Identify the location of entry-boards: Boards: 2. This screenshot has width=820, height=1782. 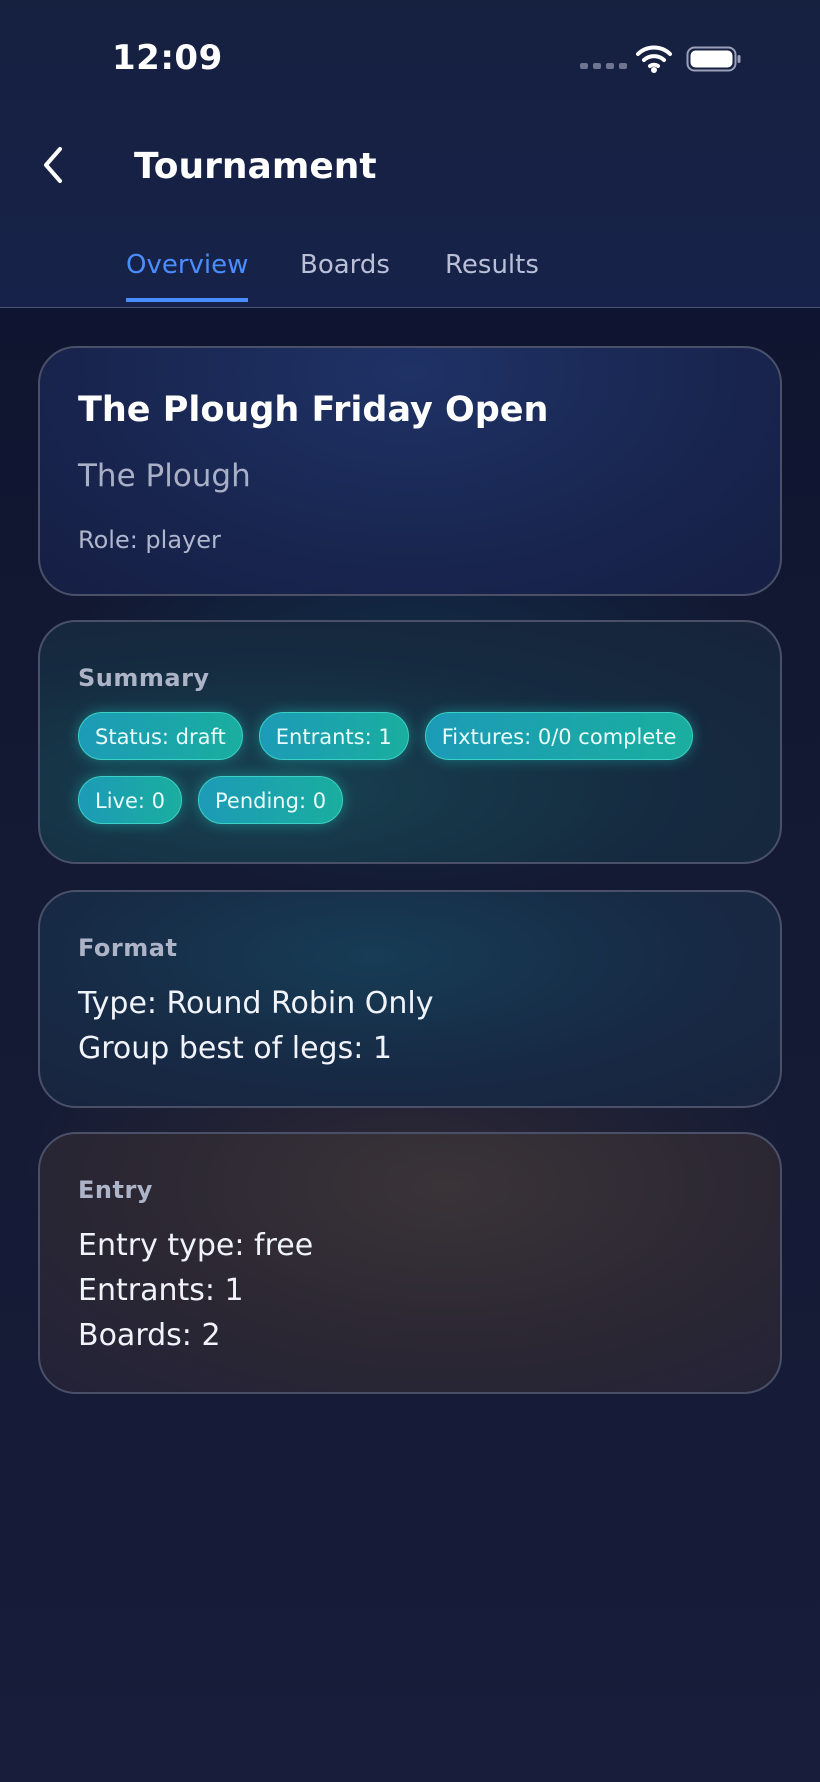
(149, 1335).